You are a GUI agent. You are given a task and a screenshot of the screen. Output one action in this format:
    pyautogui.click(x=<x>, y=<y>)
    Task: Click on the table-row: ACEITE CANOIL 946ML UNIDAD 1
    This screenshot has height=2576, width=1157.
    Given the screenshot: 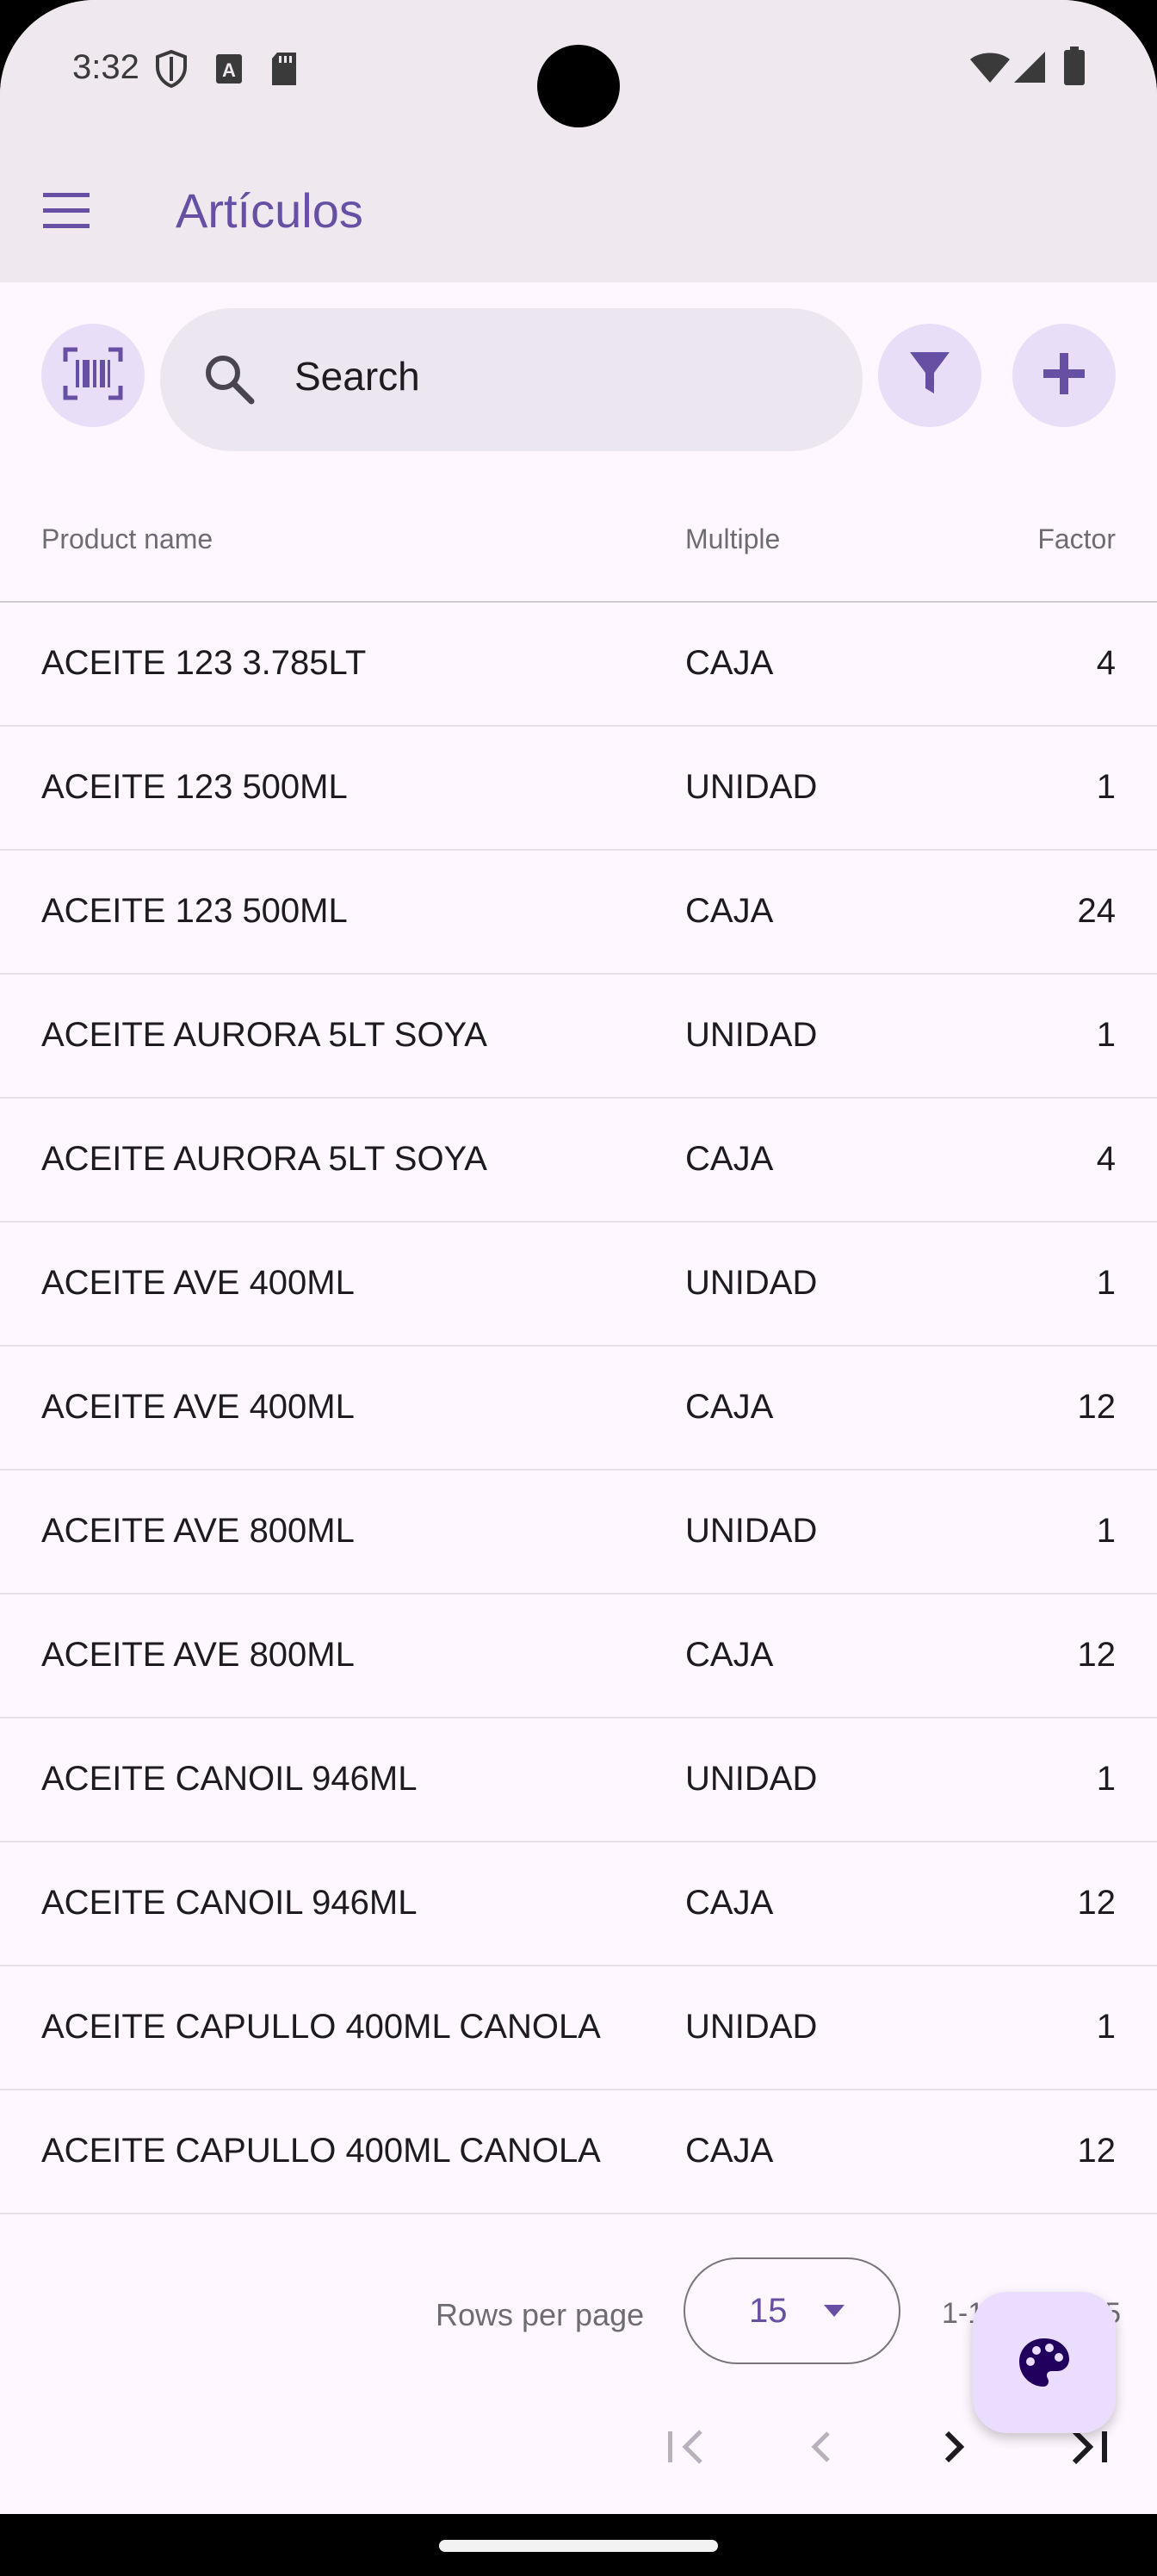 What is the action you would take?
    pyautogui.click(x=579, y=1780)
    